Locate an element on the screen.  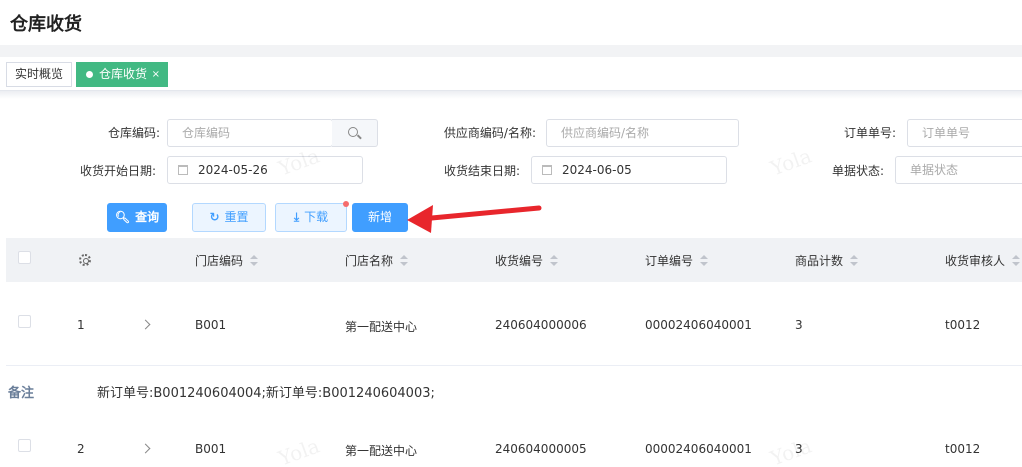
add-button: 新增 is located at coordinates (380, 217).